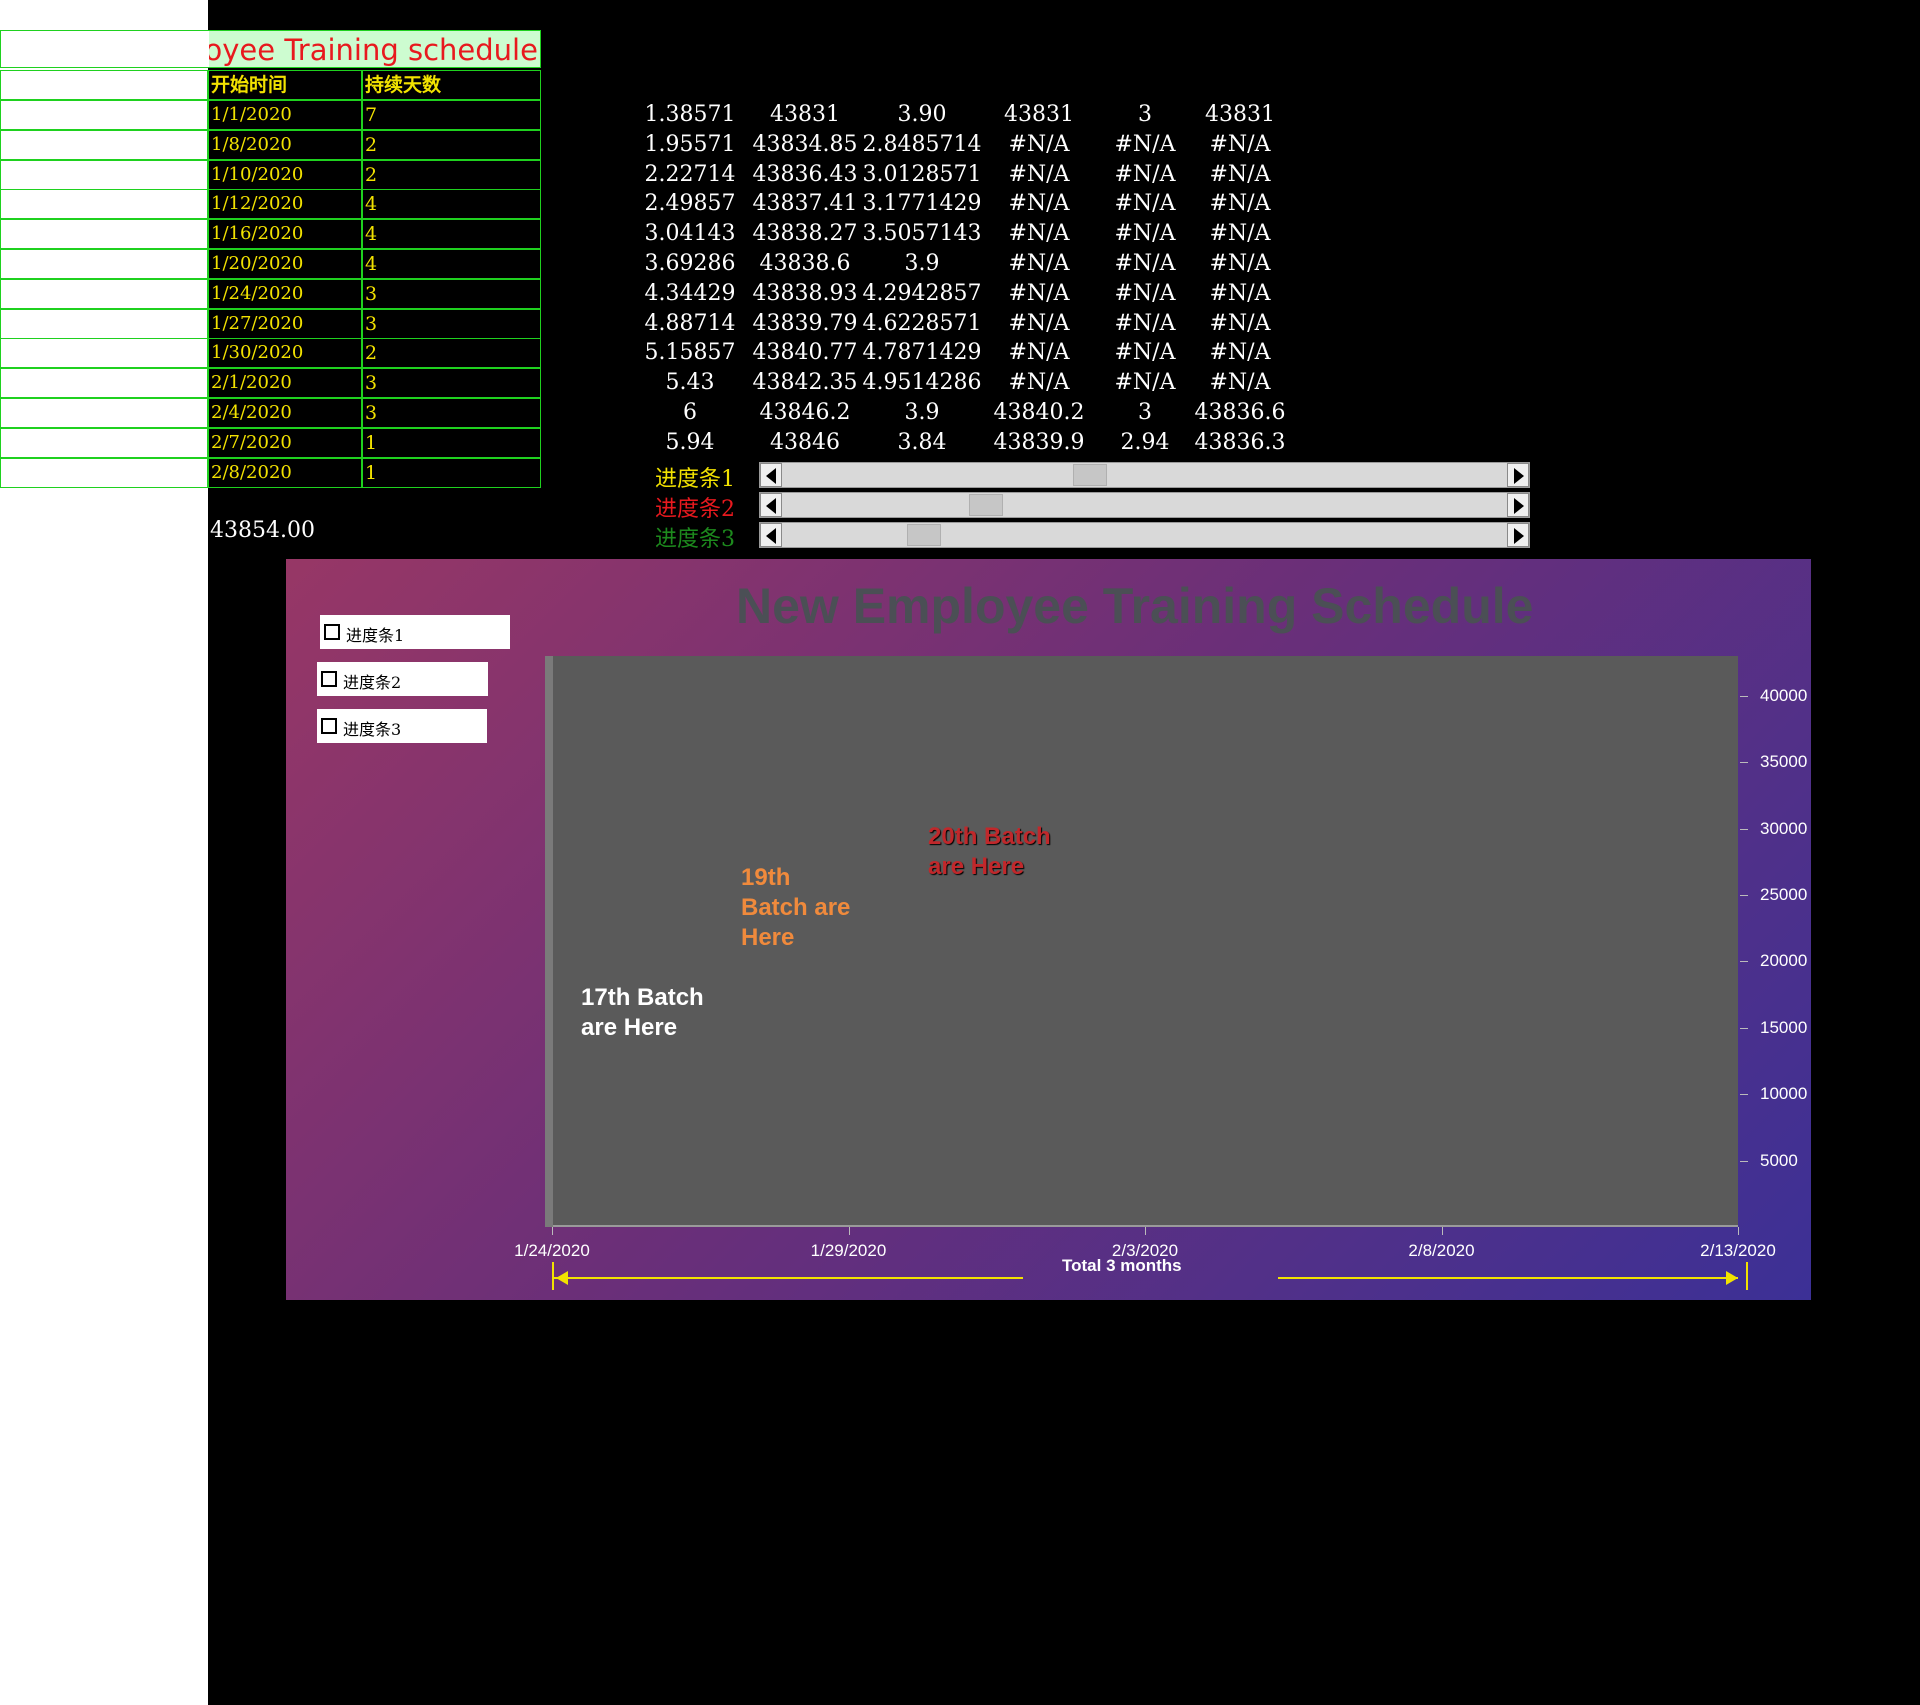 The width and height of the screenshot is (1920, 1705). Describe the element at coordinates (285, 85) in the screenshot. I see `header-start-time: 开始时间` at that location.